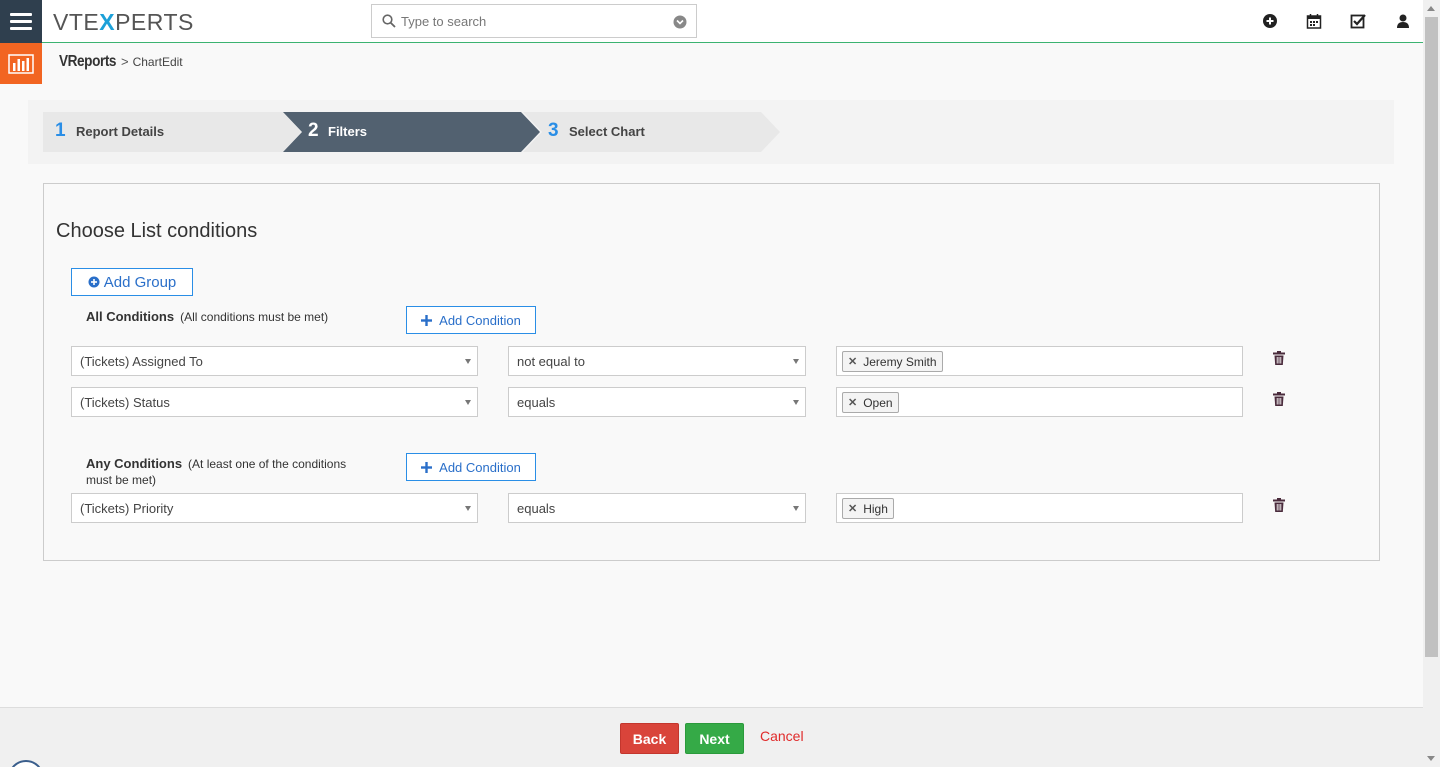  I want to click on scrollbar-thumb, so click(1431, 337).